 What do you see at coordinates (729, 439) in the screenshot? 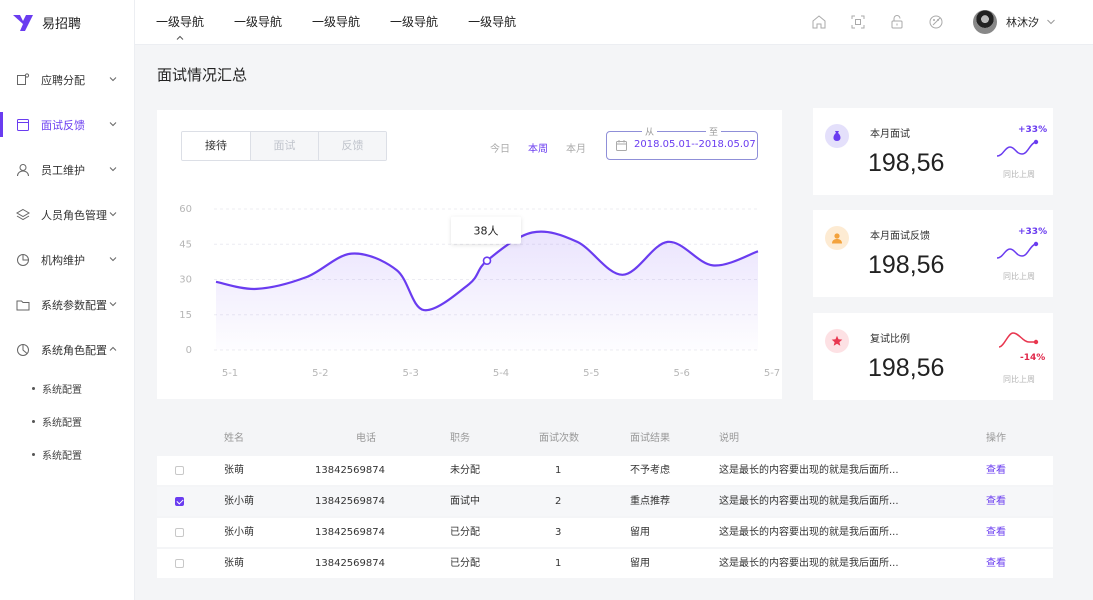
I see `column-header-note: 说明` at bounding box center [729, 439].